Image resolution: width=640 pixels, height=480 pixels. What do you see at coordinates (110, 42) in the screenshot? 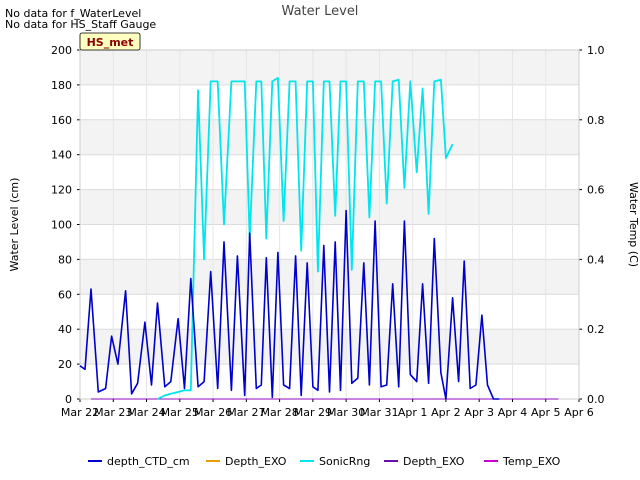
I see `hs-met-badge-label: HS_met` at bounding box center [110, 42].